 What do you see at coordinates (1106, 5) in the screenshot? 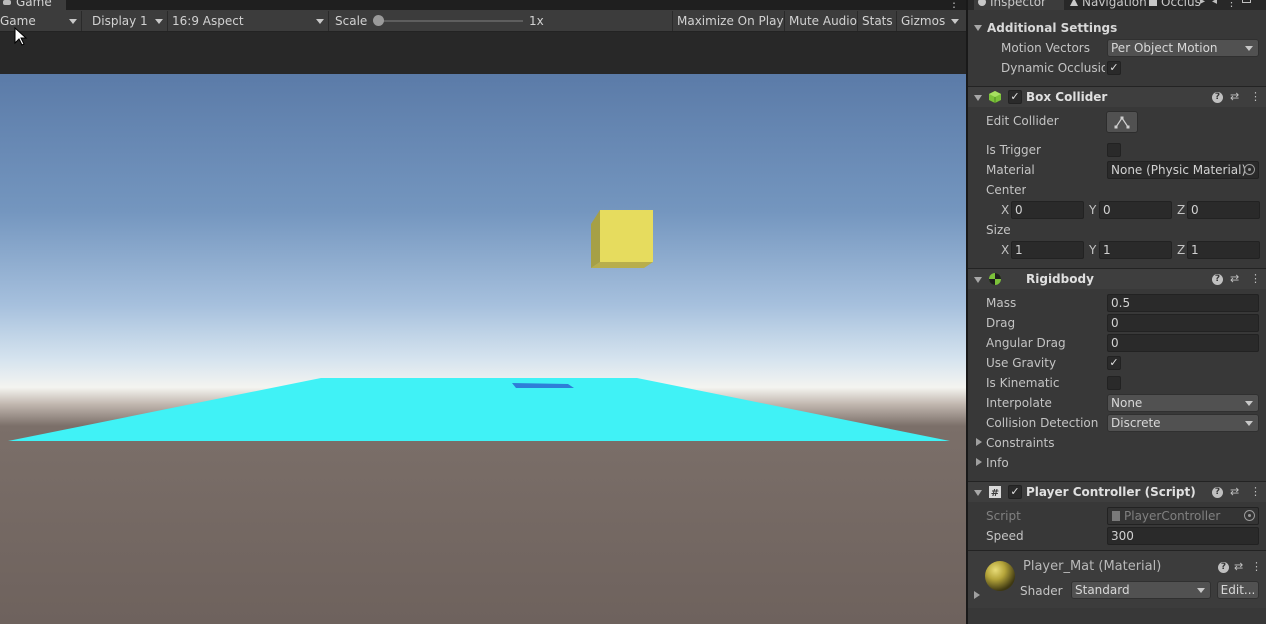
I see `tab-navigation: Navigation` at bounding box center [1106, 5].